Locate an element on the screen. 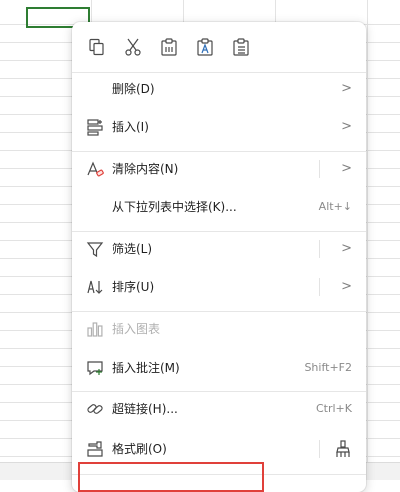  clear-format-icon is located at coordinates (95, 169).